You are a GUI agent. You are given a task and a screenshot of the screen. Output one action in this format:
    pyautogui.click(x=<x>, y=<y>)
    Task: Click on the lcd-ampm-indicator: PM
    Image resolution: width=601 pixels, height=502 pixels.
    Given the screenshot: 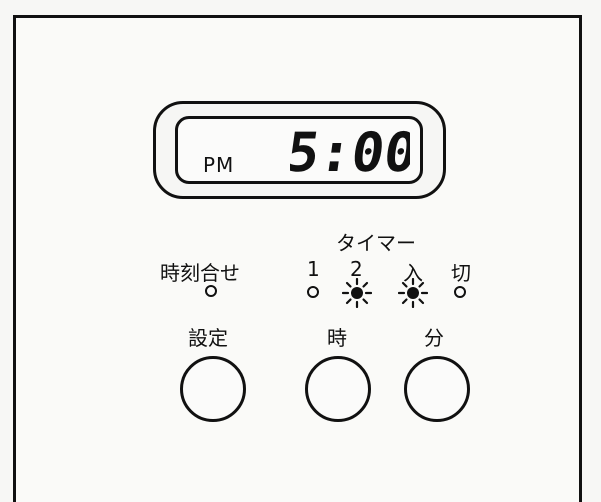 What is the action you would take?
    pyautogui.click(x=219, y=165)
    